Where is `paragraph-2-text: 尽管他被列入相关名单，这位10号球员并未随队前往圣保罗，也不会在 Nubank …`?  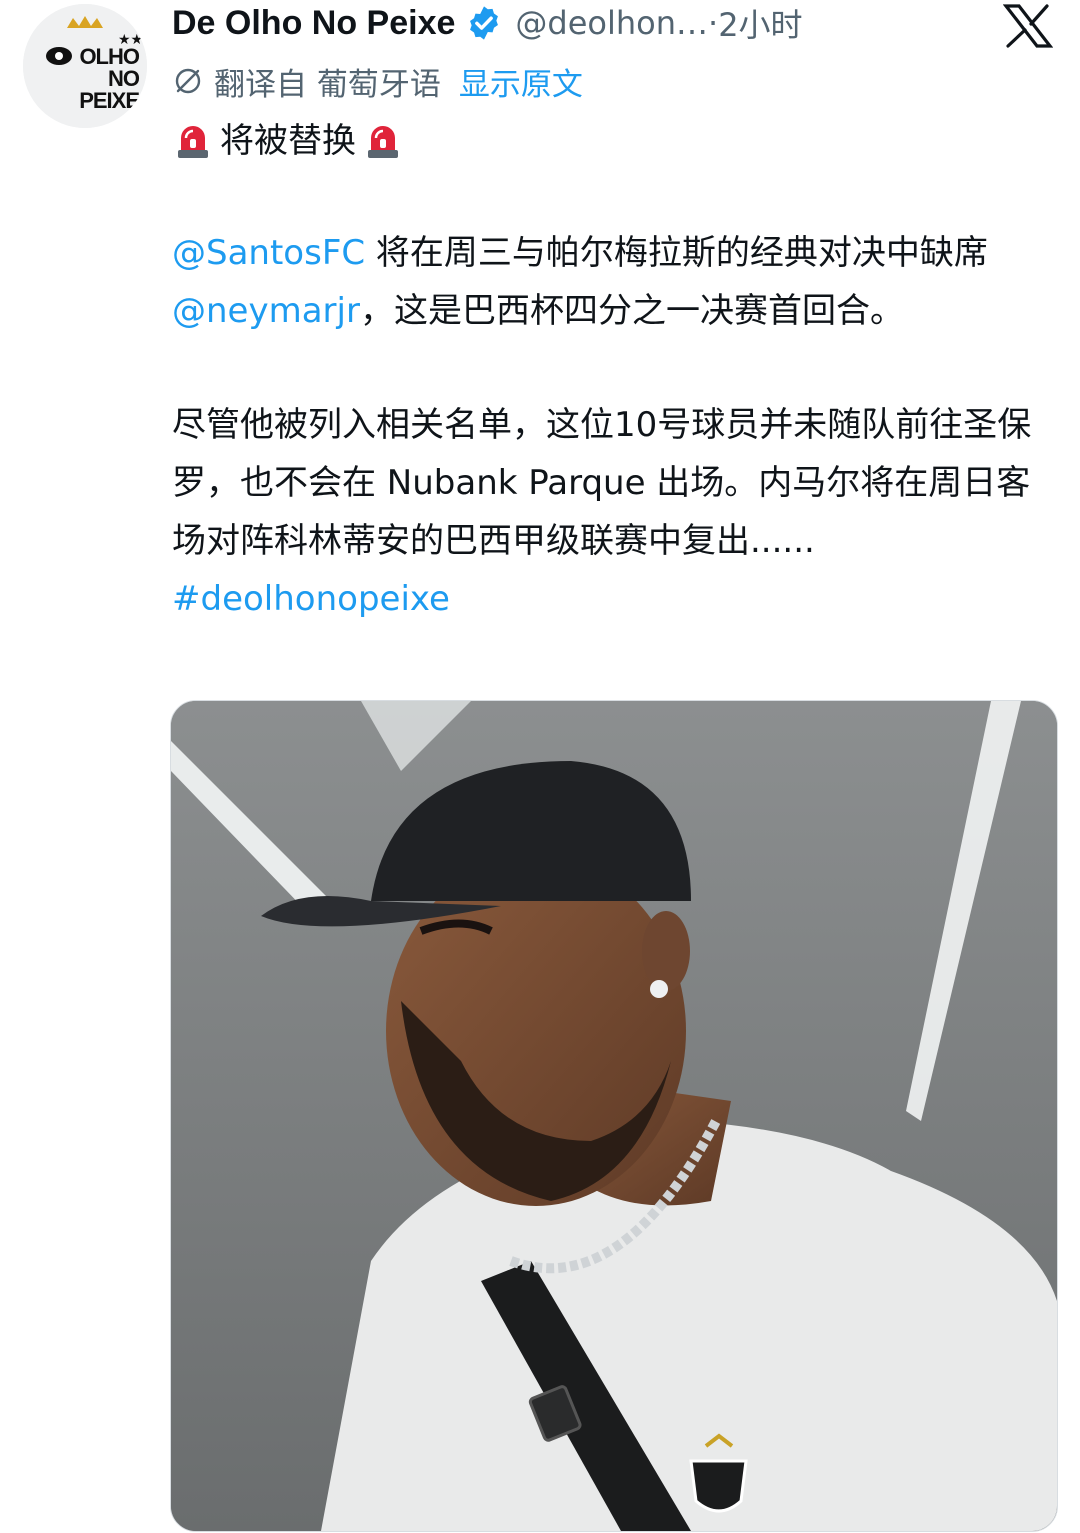 paragraph-2-text: 尽管他被列入相关名单，这位10号球员并未随队前往圣保罗，也不会在 Nubank … is located at coordinates (602, 483).